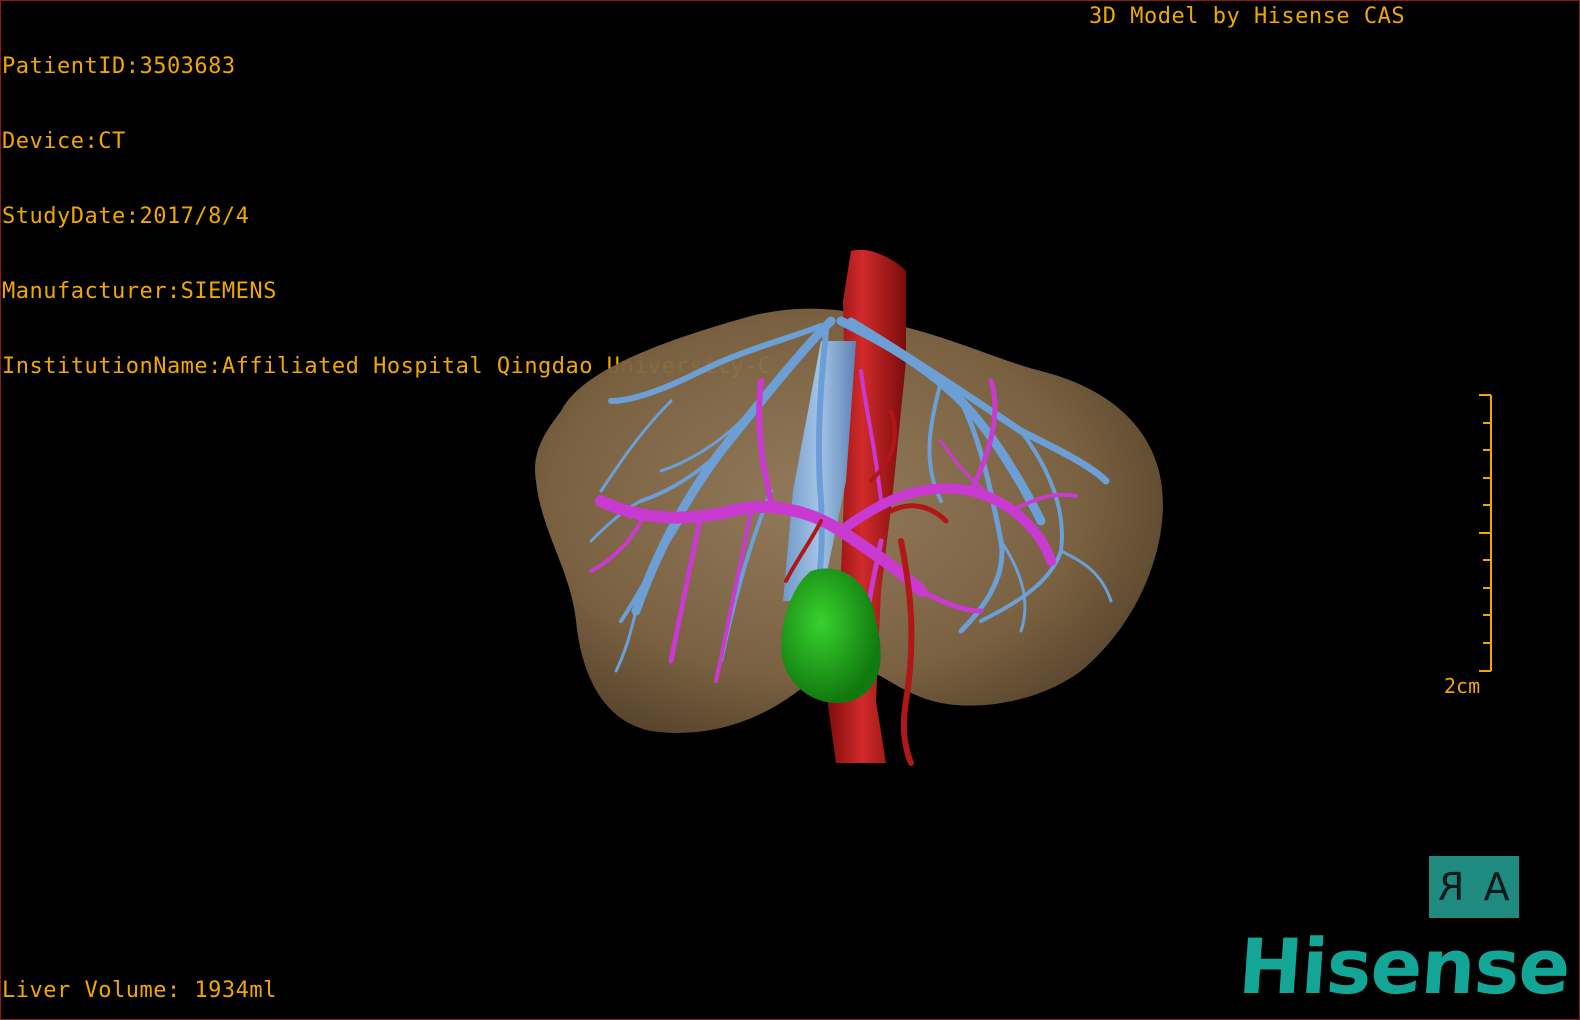 Image resolution: width=1580 pixels, height=1020 pixels. I want to click on device-text: Device:CT, so click(64, 141).